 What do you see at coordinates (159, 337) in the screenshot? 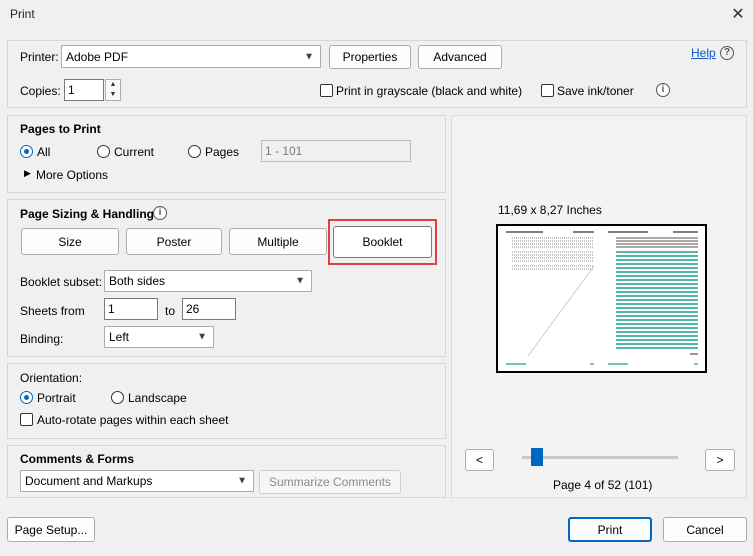
I see `binding-select: Left ▼` at bounding box center [159, 337].